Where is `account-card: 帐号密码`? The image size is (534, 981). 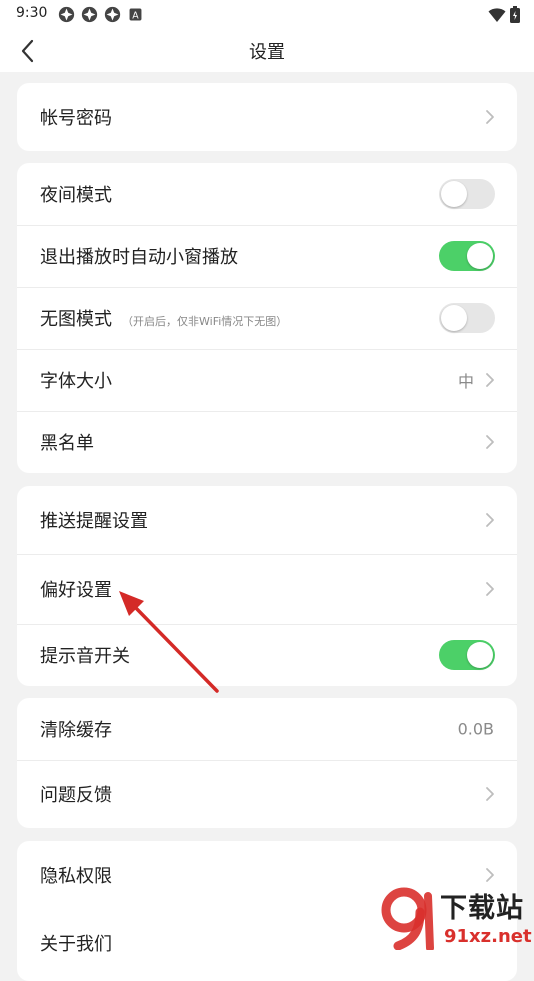 account-card: 帐号密码 is located at coordinates (267, 117).